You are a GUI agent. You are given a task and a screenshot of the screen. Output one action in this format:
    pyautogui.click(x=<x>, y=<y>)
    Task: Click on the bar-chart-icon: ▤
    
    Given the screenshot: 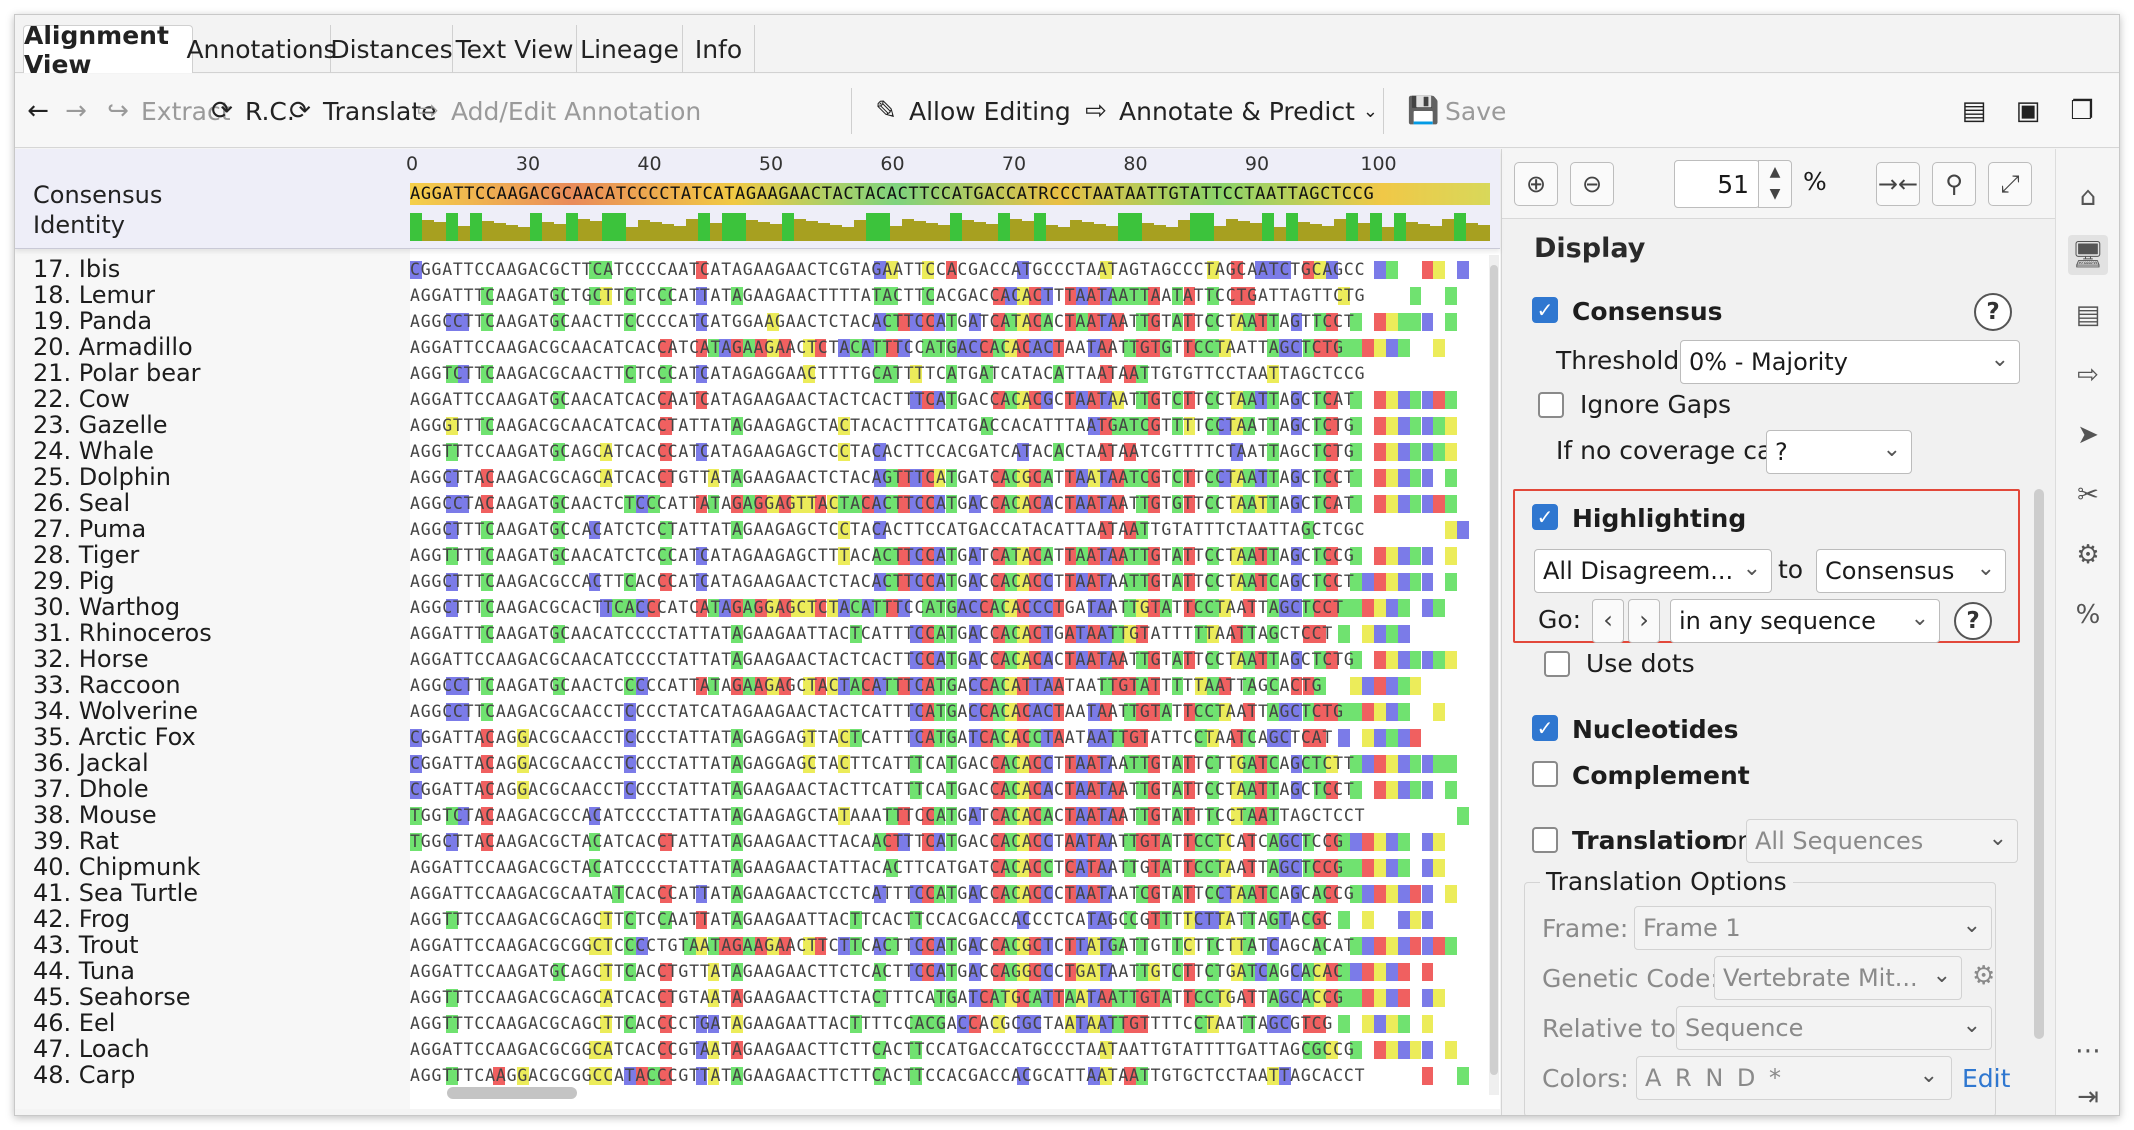 What is the action you would take?
    pyautogui.click(x=2088, y=315)
    